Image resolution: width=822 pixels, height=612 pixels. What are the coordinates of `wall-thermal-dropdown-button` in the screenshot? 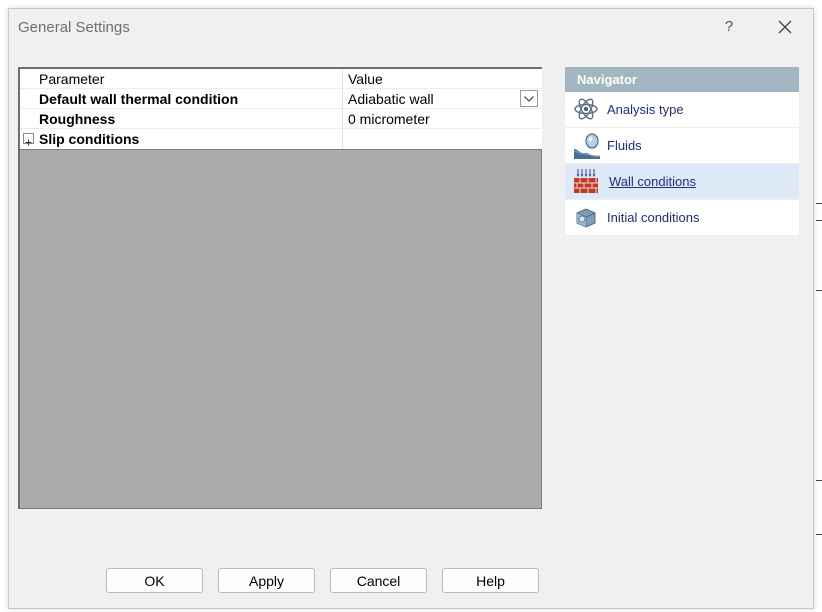 It's located at (529, 98).